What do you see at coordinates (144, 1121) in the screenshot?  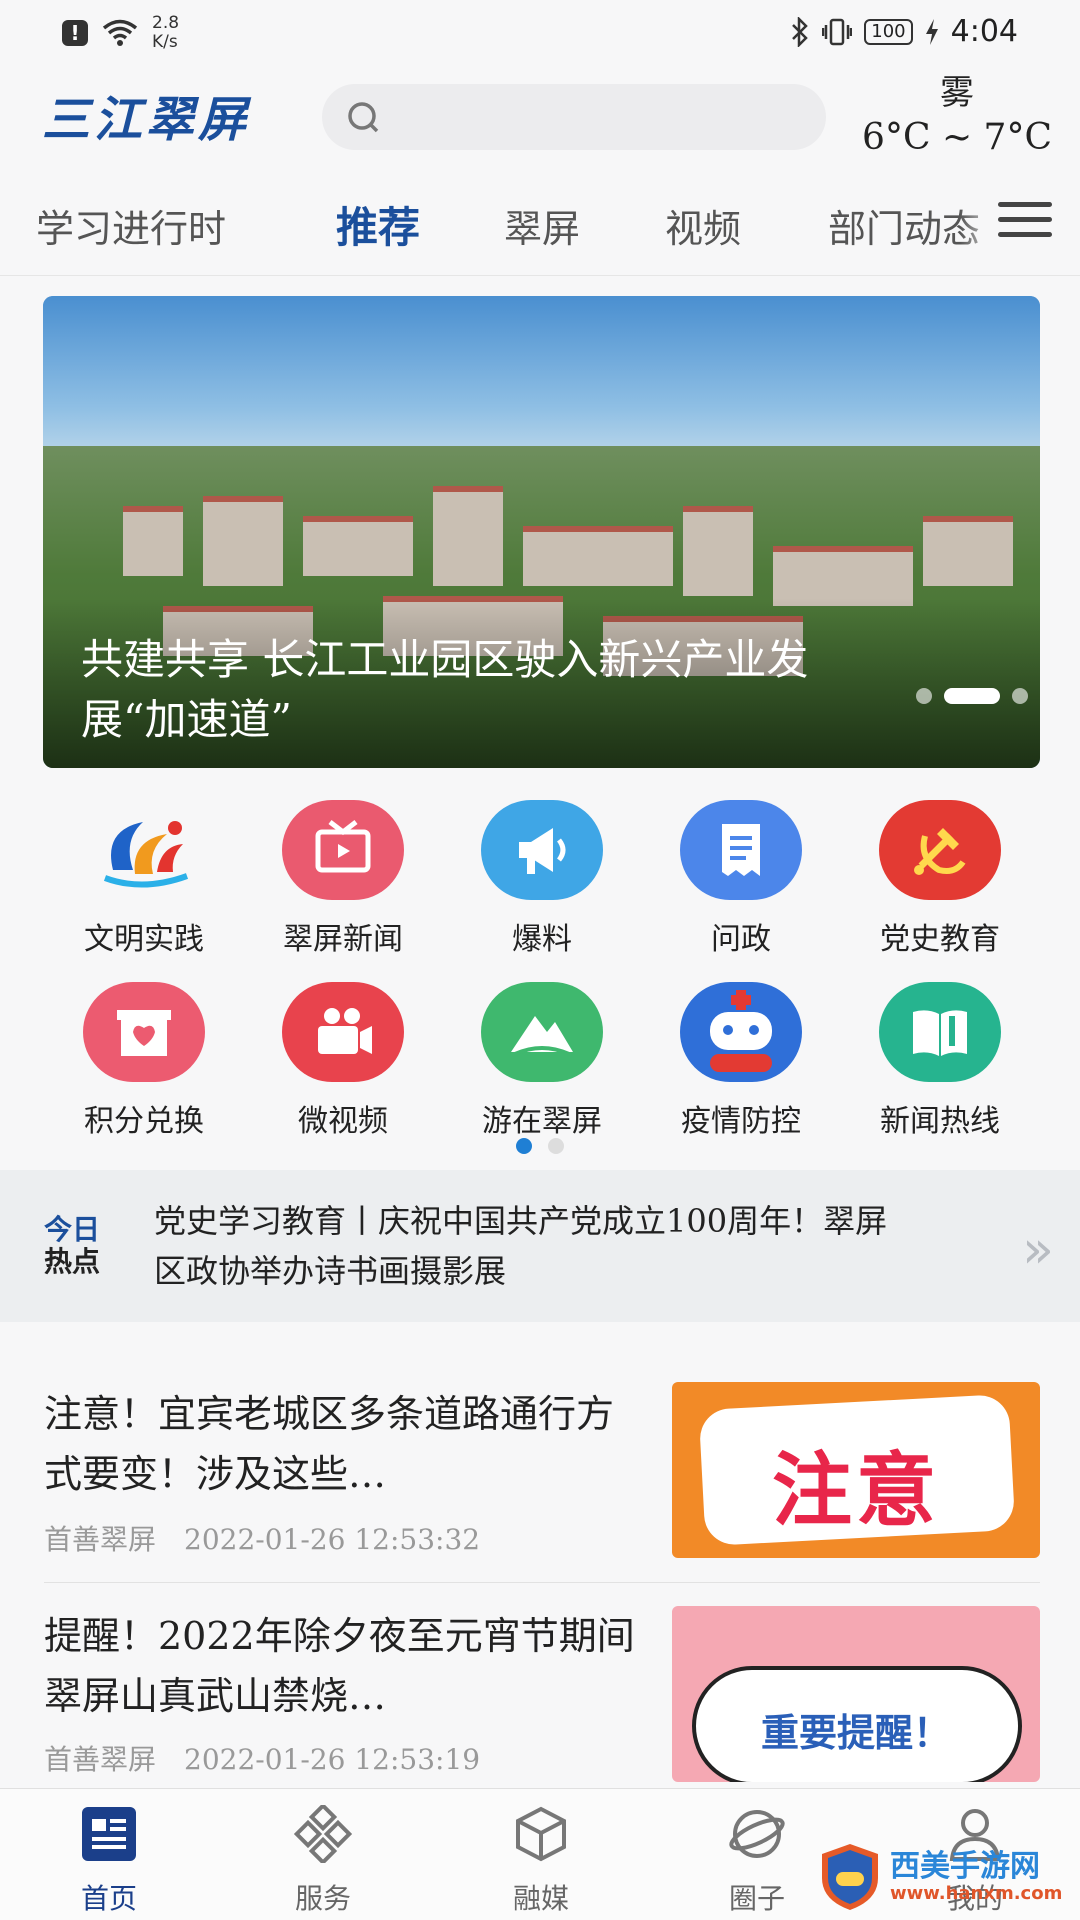 I see `grid-label: 积分兑换` at bounding box center [144, 1121].